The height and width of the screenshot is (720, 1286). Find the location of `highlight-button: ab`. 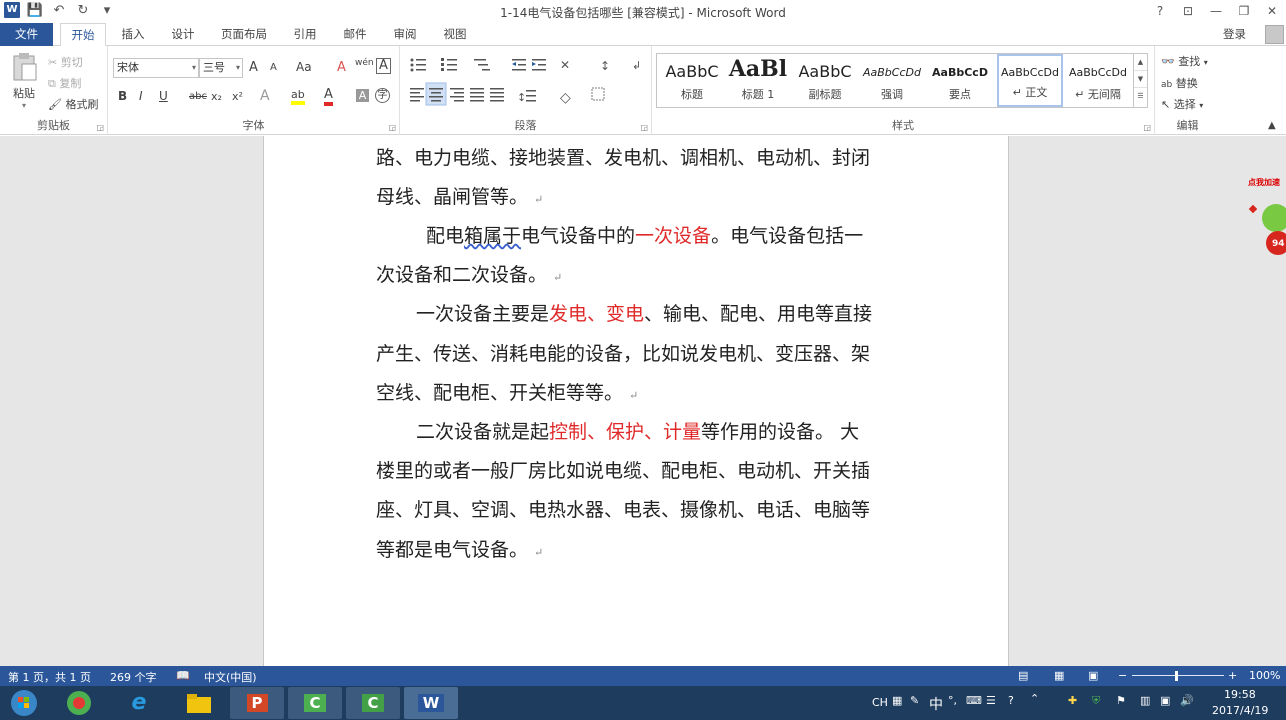

highlight-button: ab is located at coordinates (298, 96).